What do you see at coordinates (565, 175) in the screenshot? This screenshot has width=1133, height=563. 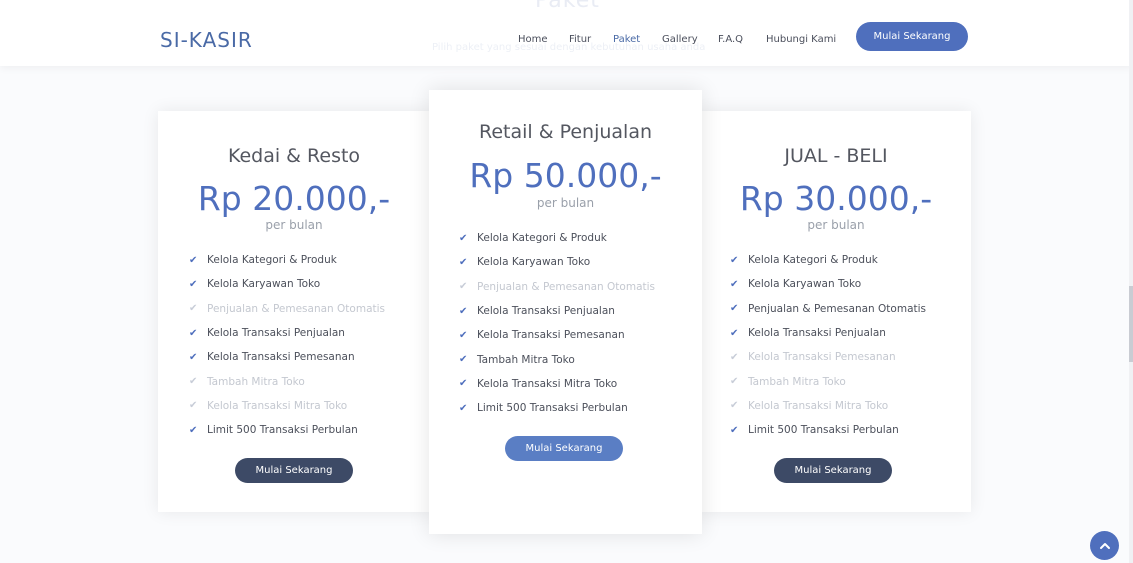 I see `plan-price: Rp 50.000,-` at bounding box center [565, 175].